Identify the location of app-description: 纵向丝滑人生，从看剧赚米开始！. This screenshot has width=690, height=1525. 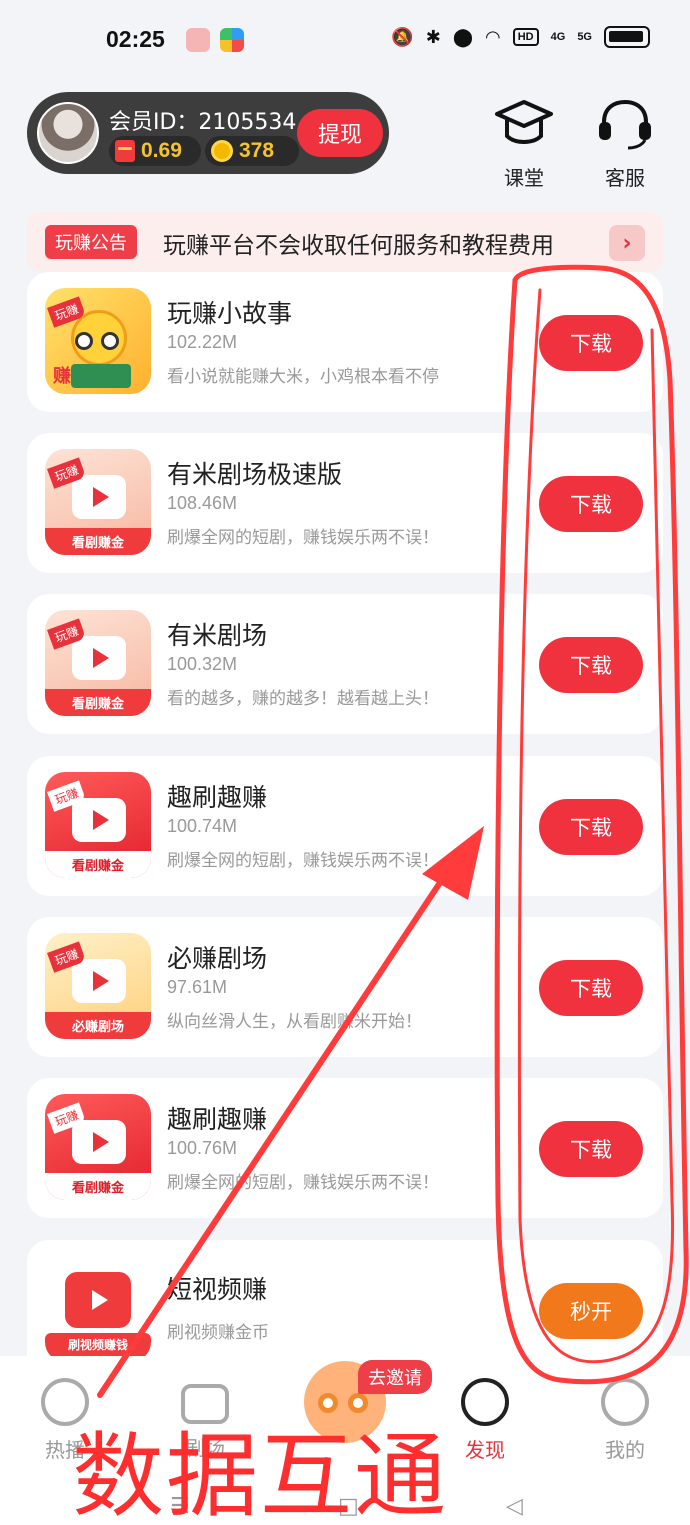
(294, 1022).